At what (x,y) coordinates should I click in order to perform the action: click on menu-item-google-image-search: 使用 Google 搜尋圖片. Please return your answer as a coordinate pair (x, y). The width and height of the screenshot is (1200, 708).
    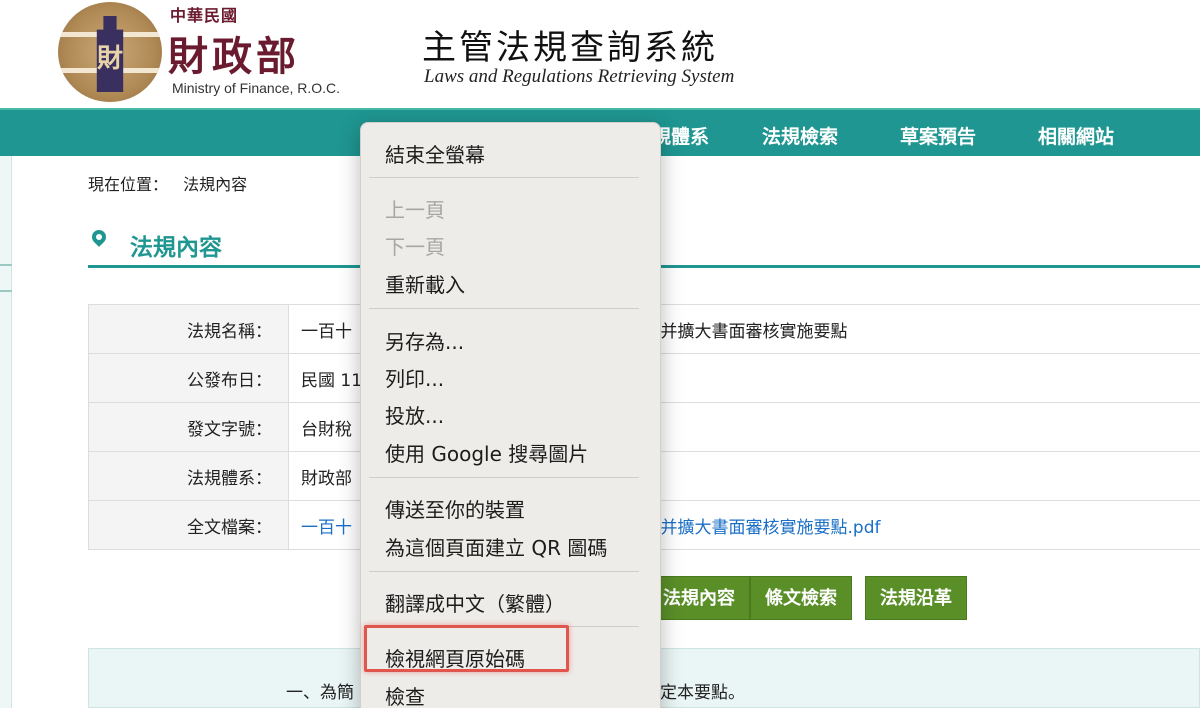
    Looking at the image, I should click on (486, 452).